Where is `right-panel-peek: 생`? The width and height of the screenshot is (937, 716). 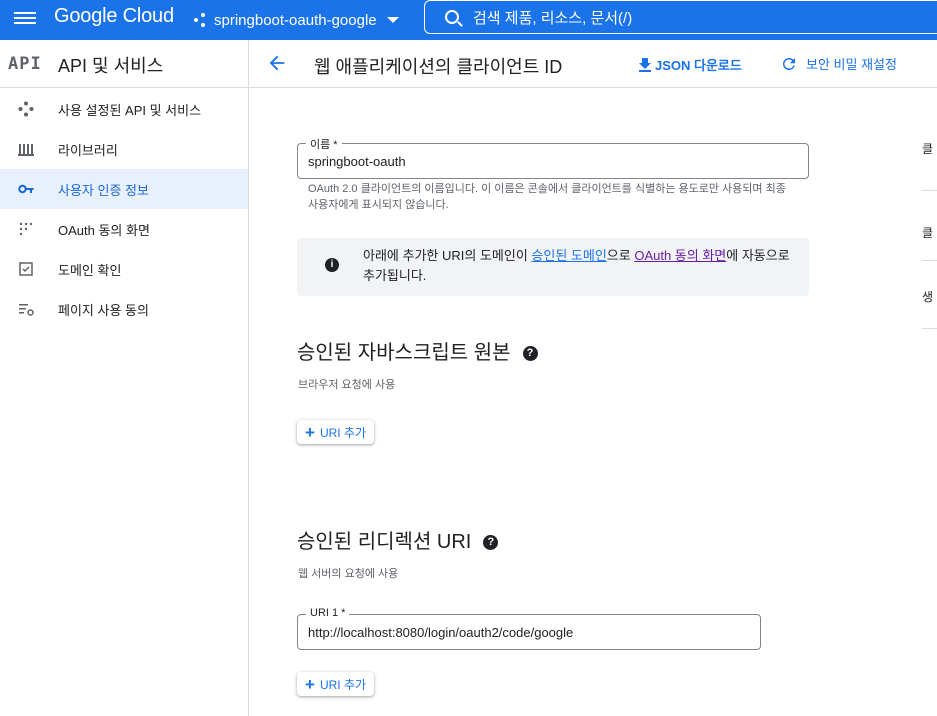 right-panel-peek: 생 is located at coordinates (928, 297).